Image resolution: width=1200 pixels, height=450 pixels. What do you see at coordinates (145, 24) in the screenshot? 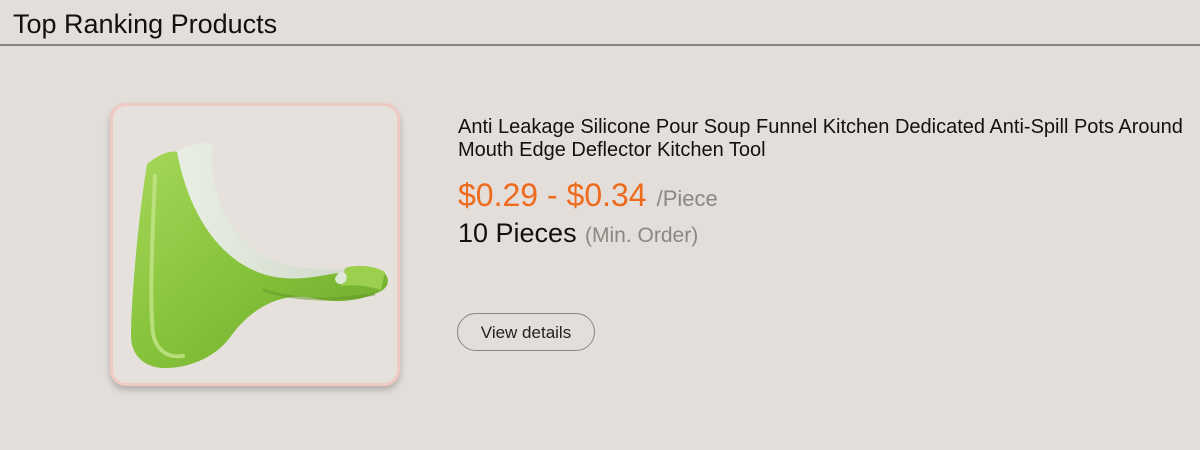
I see `section-title: Top Ranking Products` at bounding box center [145, 24].